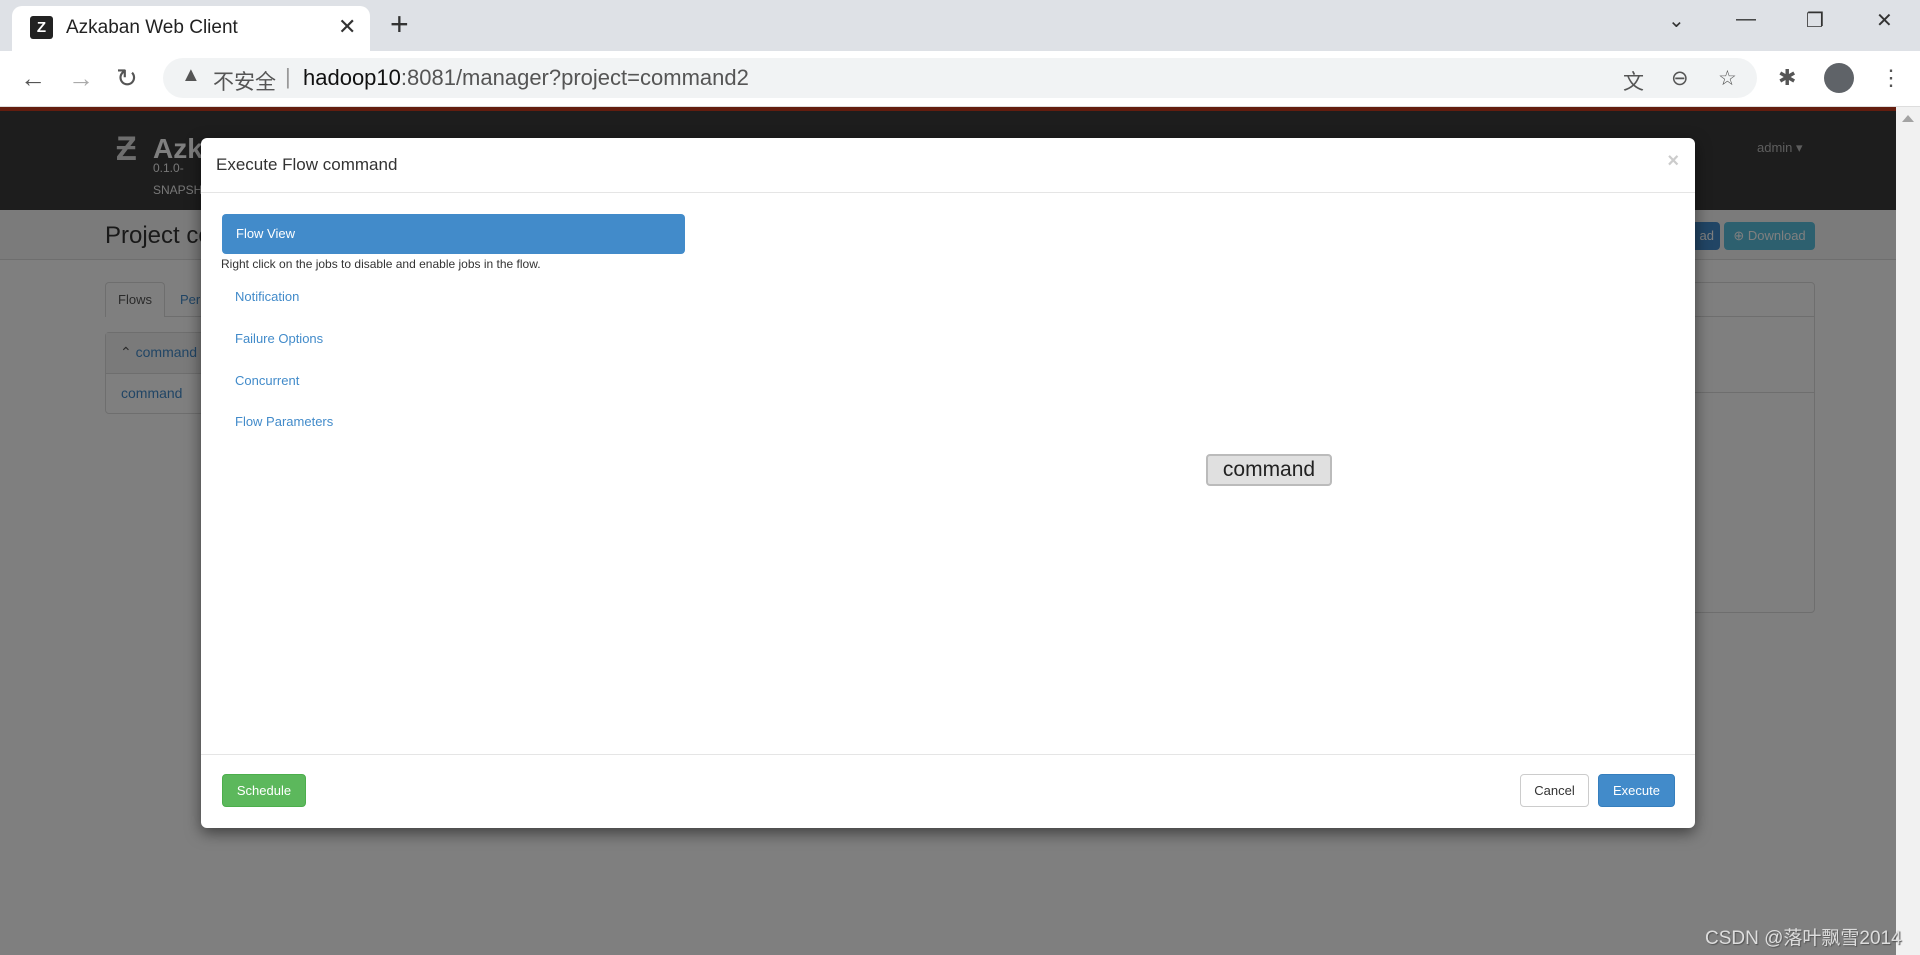 The image size is (1920, 955). What do you see at coordinates (1746, 19) in the screenshot?
I see `minimize-icon: —` at bounding box center [1746, 19].